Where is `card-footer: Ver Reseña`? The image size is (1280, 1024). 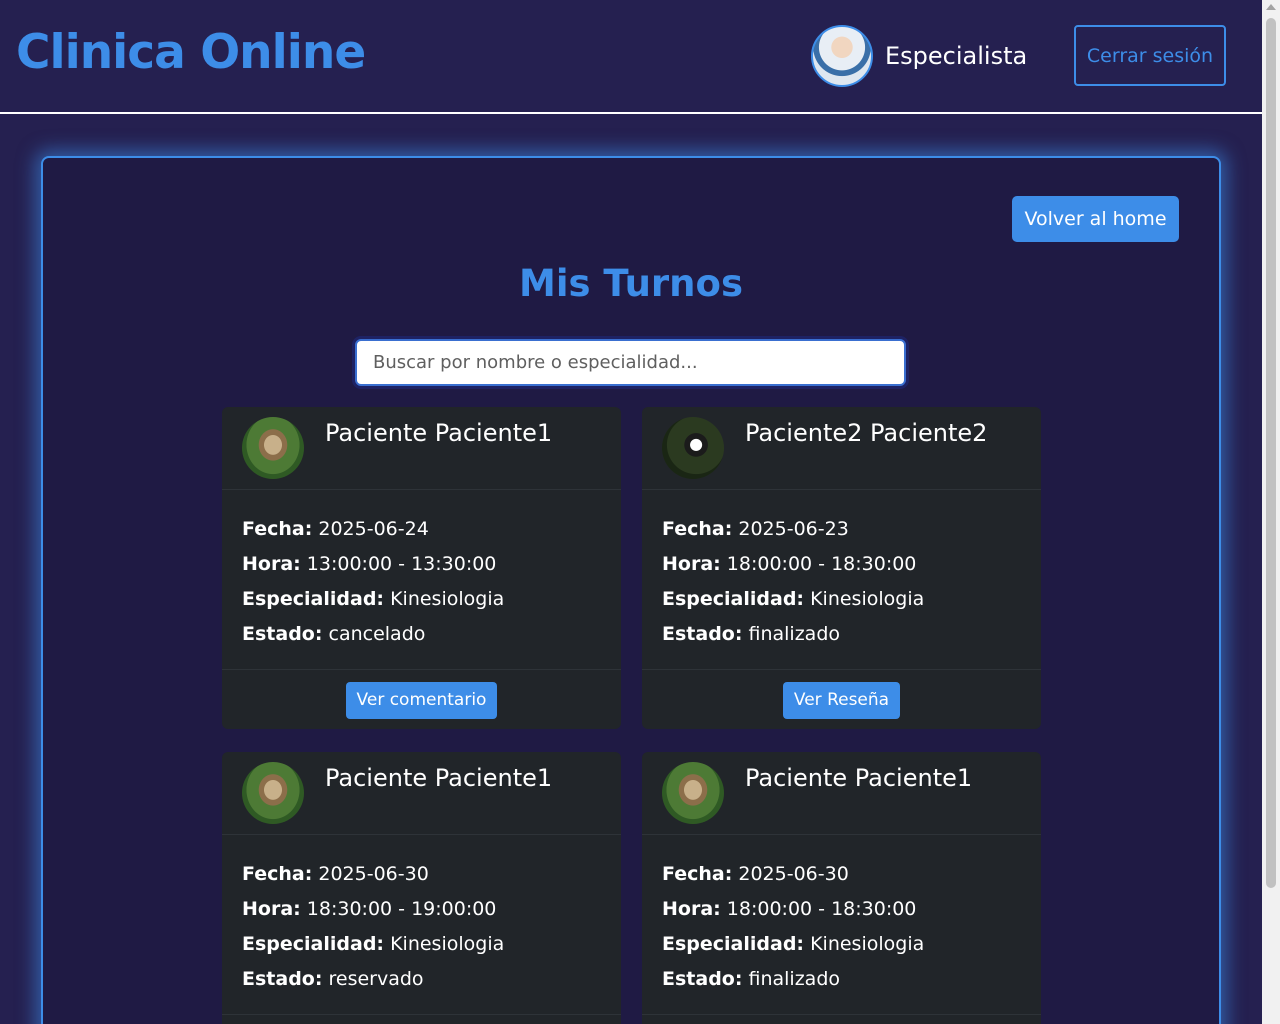
card-footer: Ver Reseña is located at coordinates (841, 699).